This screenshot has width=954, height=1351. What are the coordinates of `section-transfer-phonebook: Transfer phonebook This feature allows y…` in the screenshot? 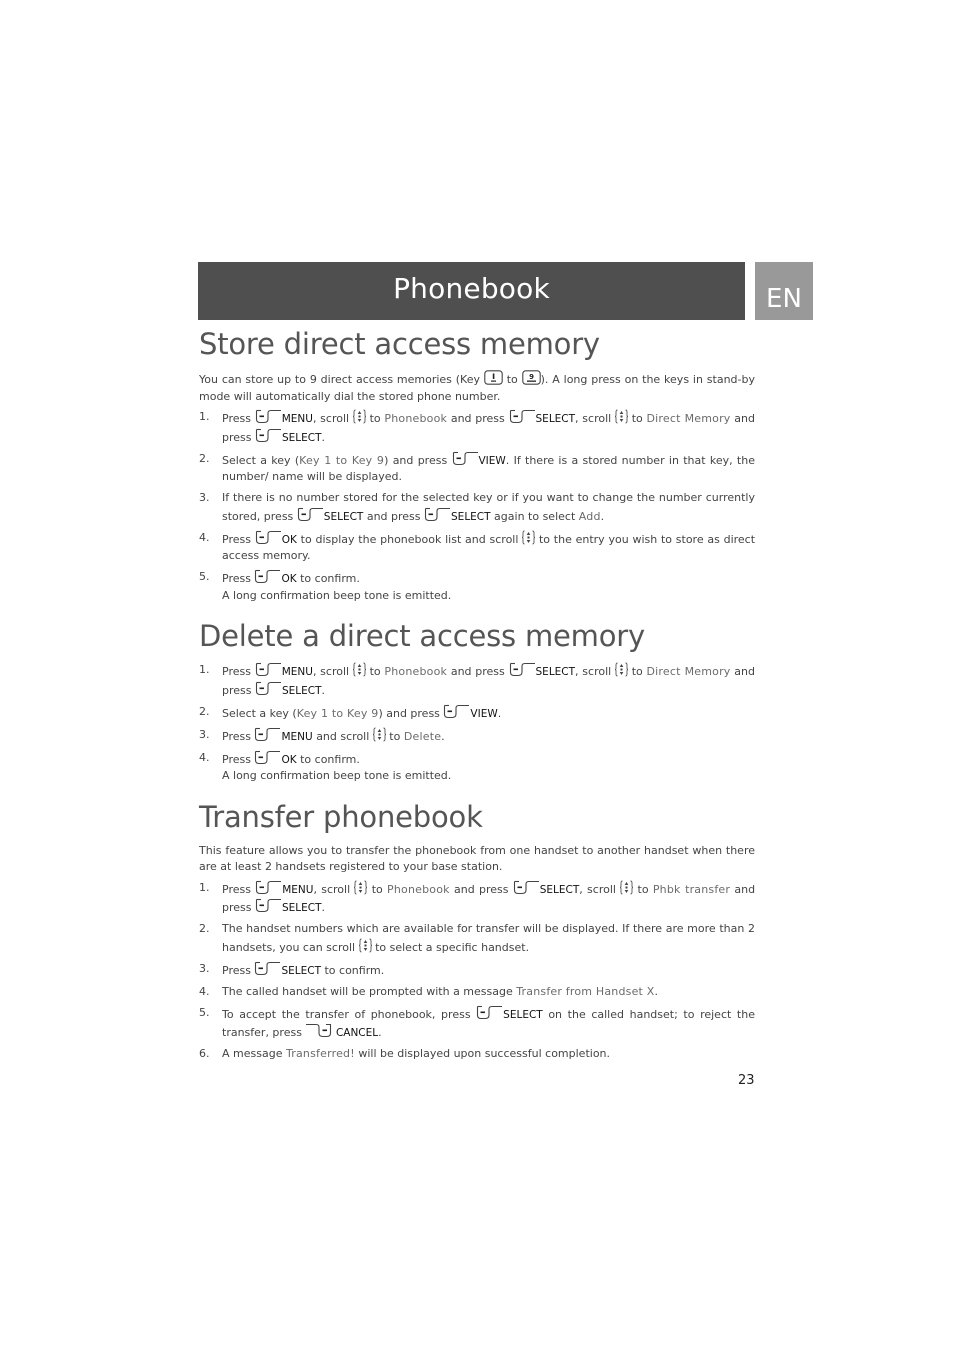 It's located at (477, 930).